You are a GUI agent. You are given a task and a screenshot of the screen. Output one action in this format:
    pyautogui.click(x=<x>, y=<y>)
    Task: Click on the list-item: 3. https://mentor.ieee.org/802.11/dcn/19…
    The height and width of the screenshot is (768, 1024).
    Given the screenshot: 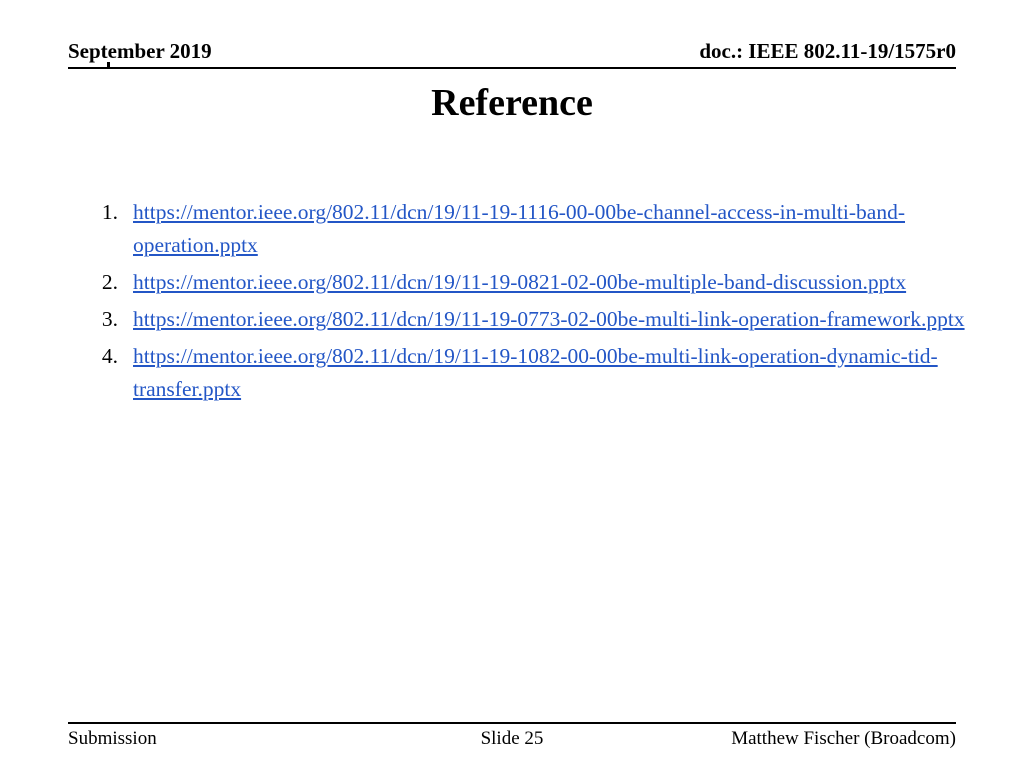 What is the action you would take?
    pyautogui.click(x=532, y=319)
    